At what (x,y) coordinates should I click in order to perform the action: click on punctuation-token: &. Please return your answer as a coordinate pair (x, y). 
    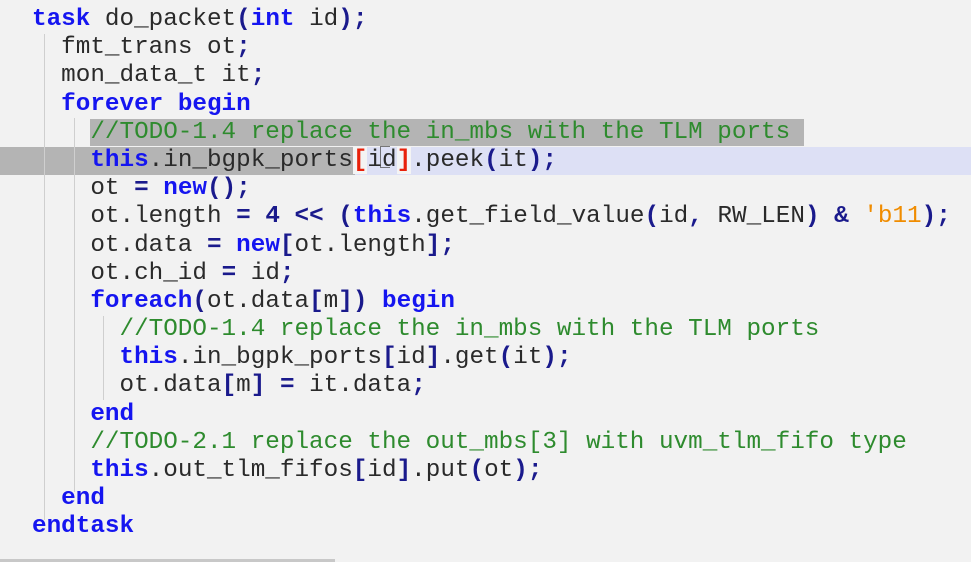
    Looking at the image, I should click on (841, 217).